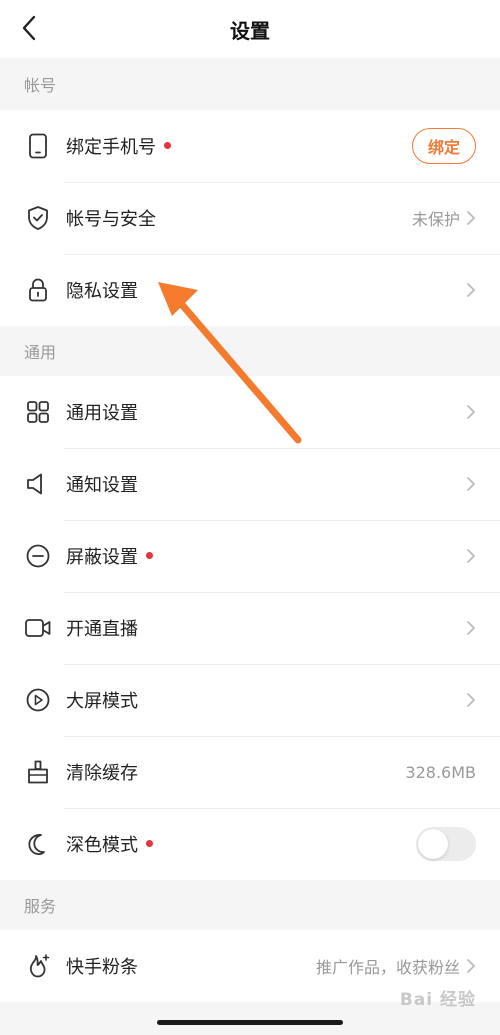 The height and width of the screenshot is (1035, 500). Describe the element at coordinates (38, 218) in the screenshot. I see `shield-icon` at that location.